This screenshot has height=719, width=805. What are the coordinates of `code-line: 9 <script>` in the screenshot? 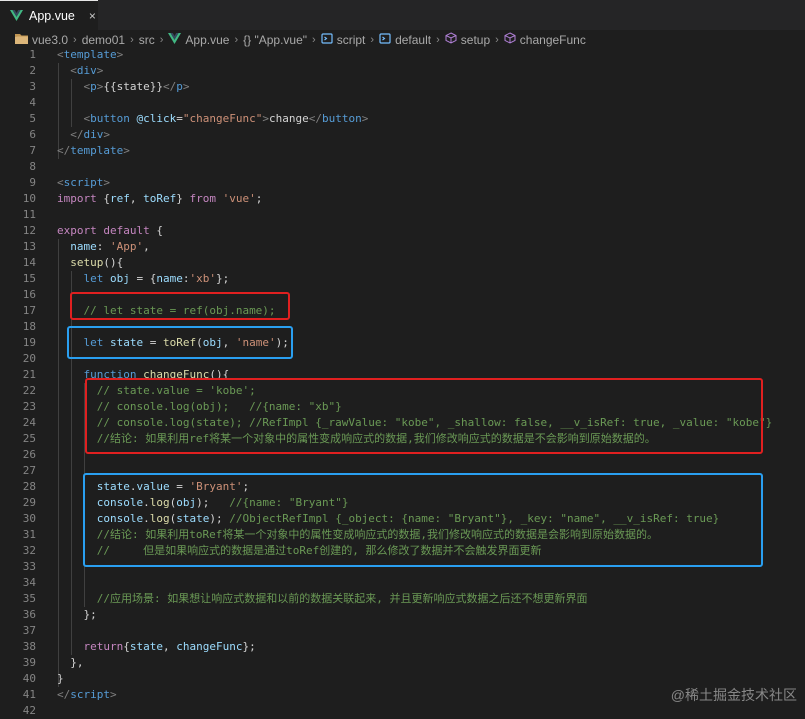 It's located at (402, 183).